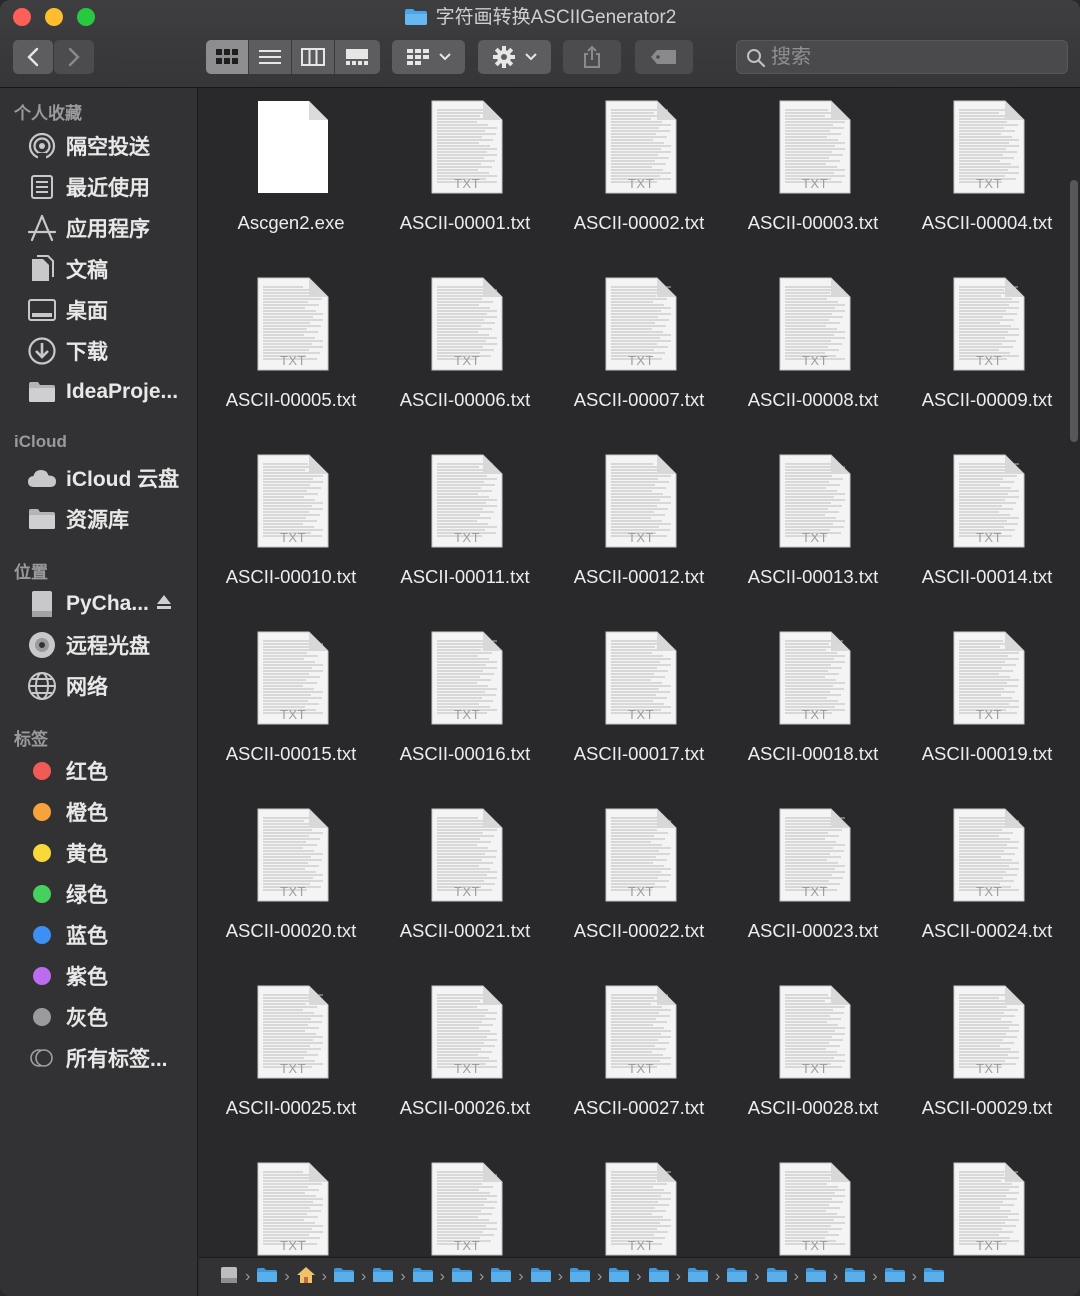  I want to click on file-item: TXT ASCII-00023.txt, so click(813, 881).